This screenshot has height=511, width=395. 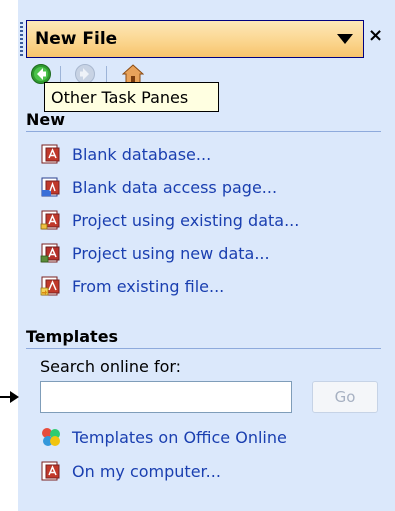 What do you see at coordinates (10, 397) in the screenshot?
I see `arrow-right-icon` at bounding box center [10, 397].